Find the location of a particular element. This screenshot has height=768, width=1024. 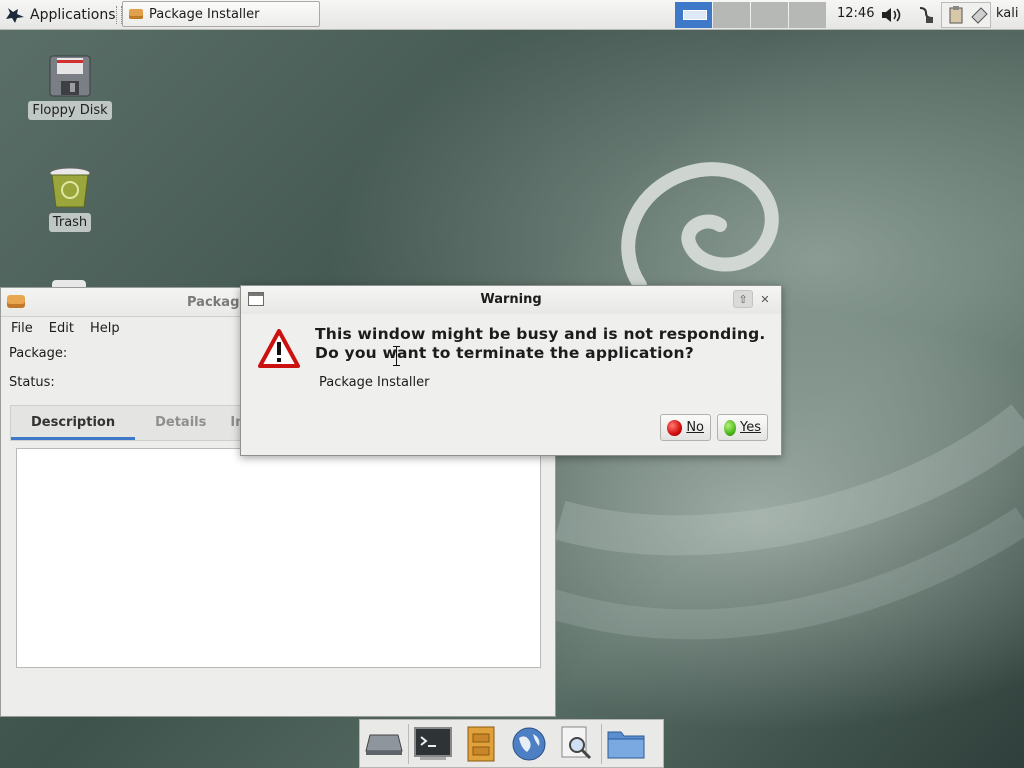

terminal-icon is located at coordinates (433, 744).